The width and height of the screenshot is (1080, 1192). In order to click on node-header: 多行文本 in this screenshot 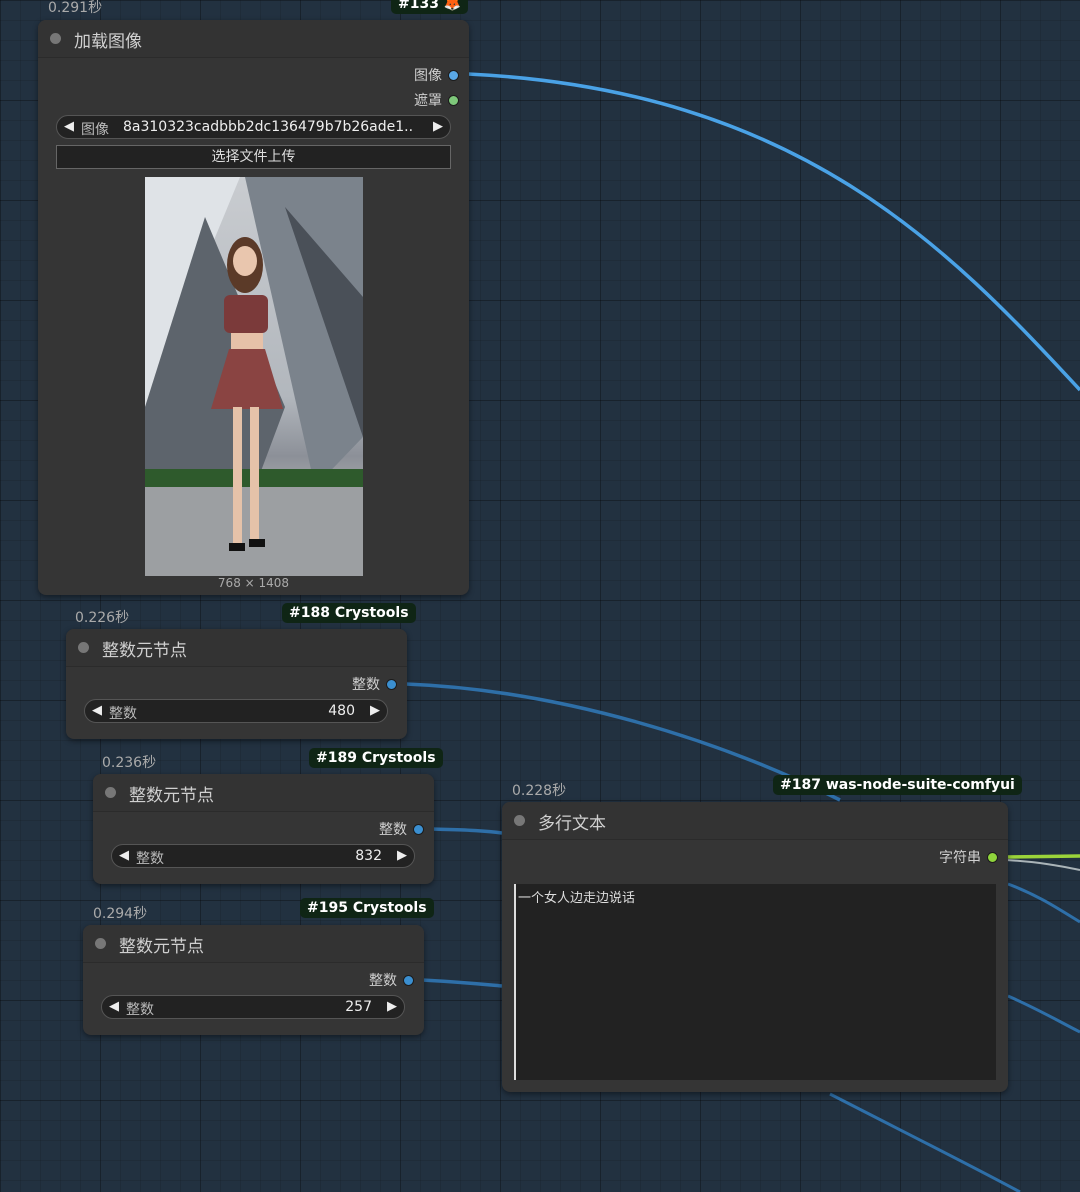, I will do `click(755, 821)`.